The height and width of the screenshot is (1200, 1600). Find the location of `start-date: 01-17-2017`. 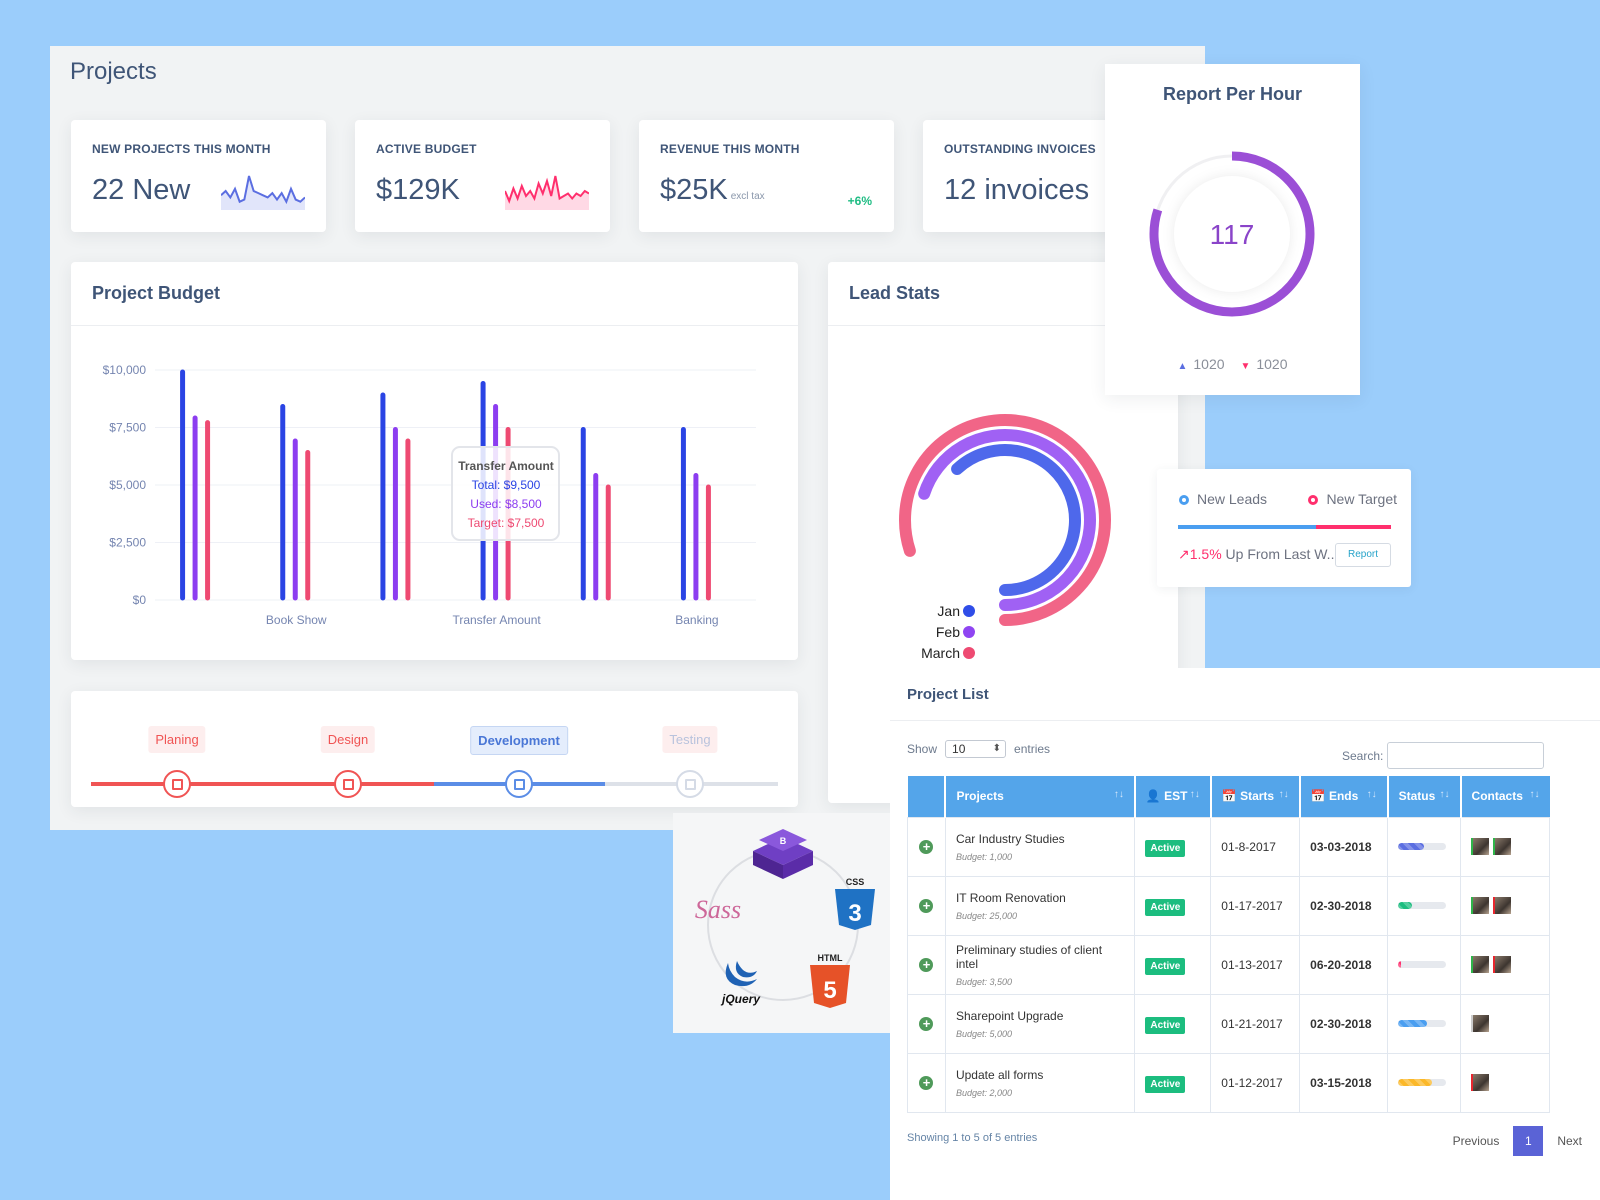

start-date: 01-17-2017 is located at coordinates (1255, 905).